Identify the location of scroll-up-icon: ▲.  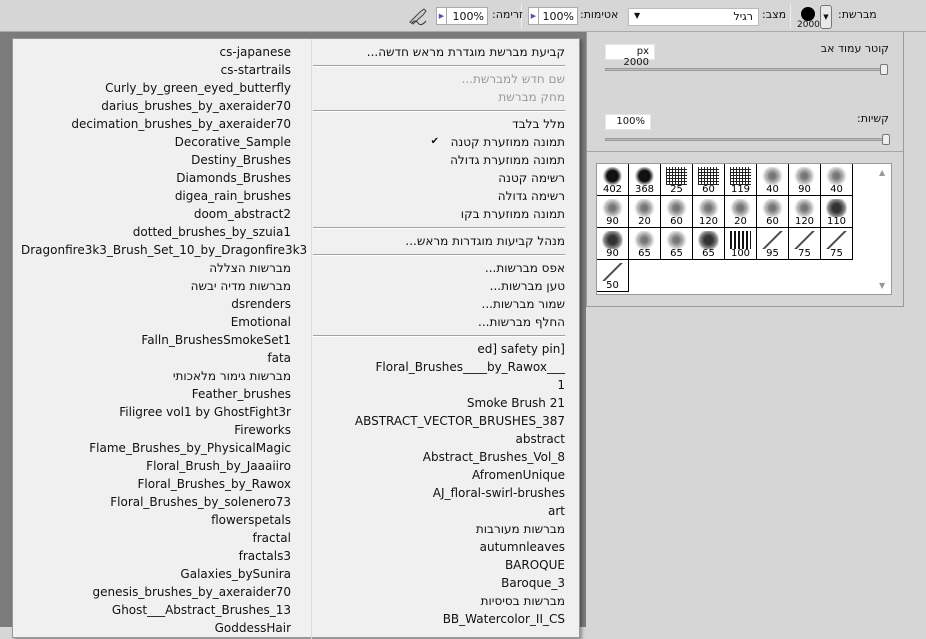
(882, 172).